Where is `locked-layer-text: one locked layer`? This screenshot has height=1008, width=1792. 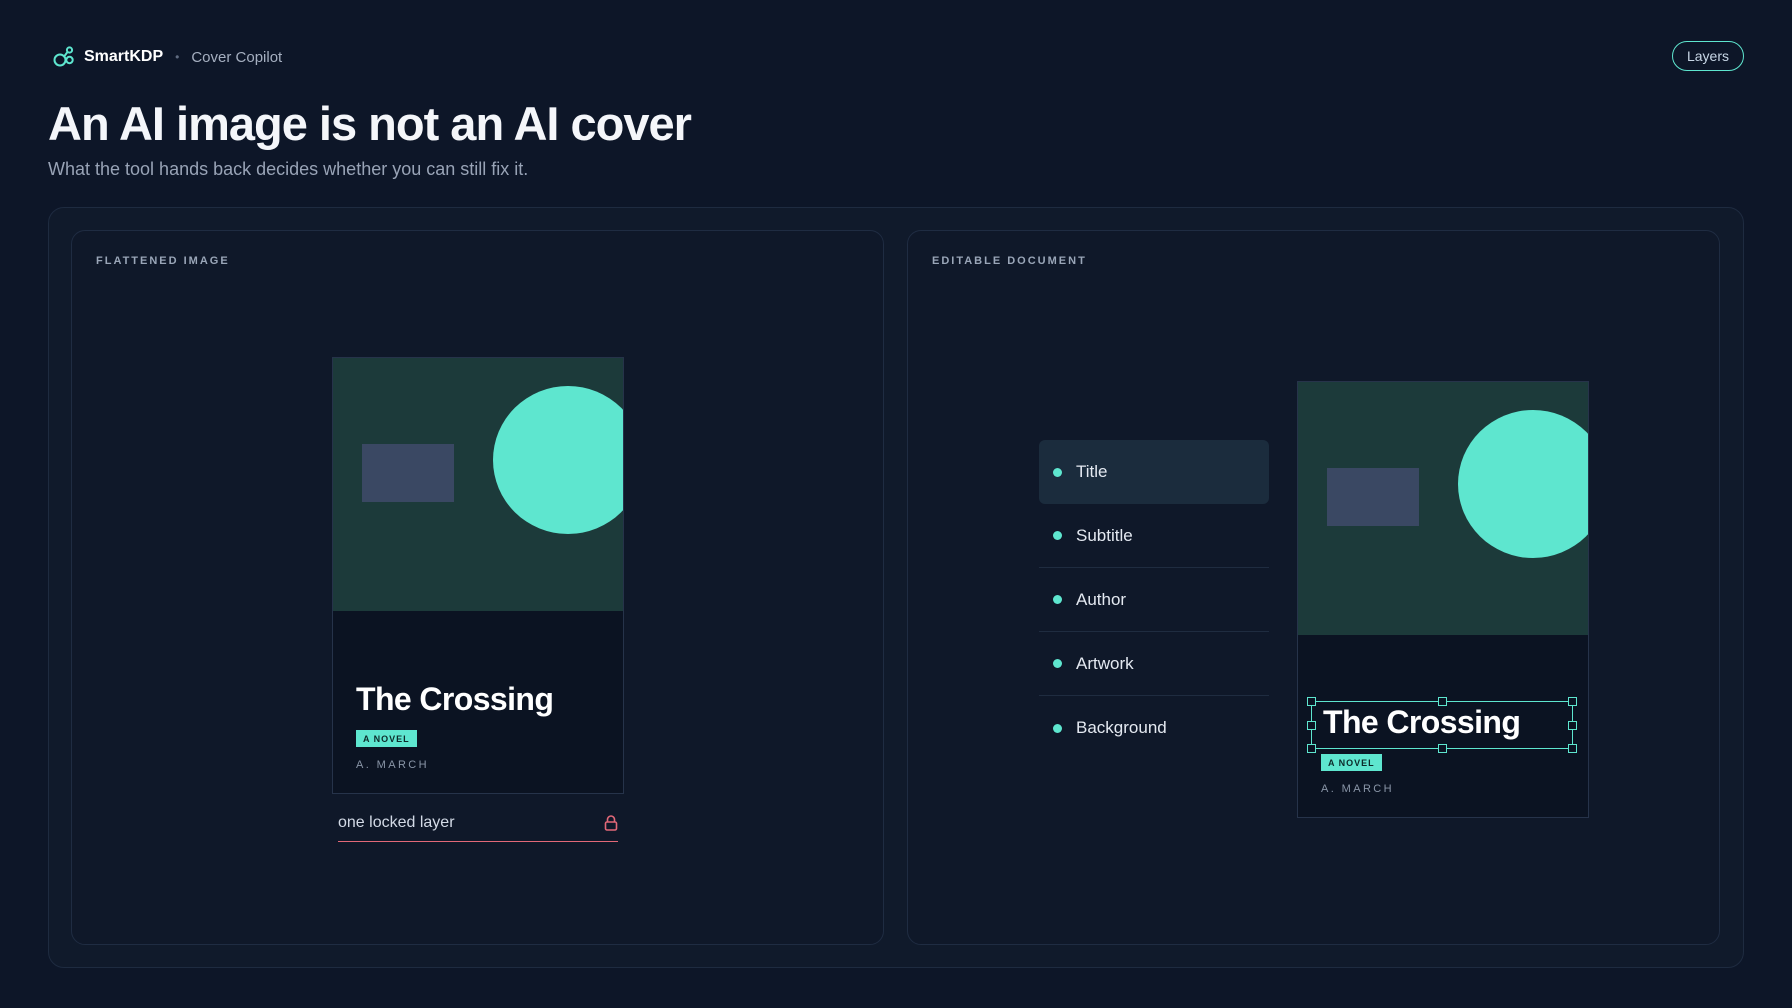 locked-layer-text: one locked layer is located at coordinates (396, 822).